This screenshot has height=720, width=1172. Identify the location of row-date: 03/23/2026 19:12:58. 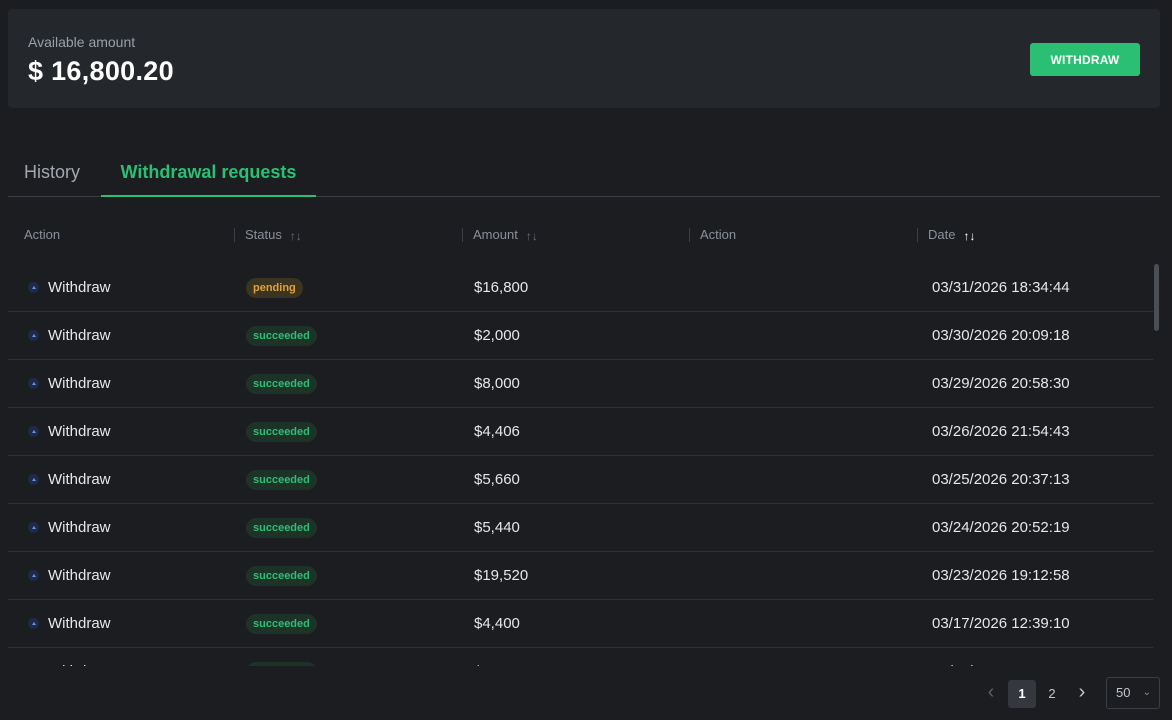
(1001, 575).